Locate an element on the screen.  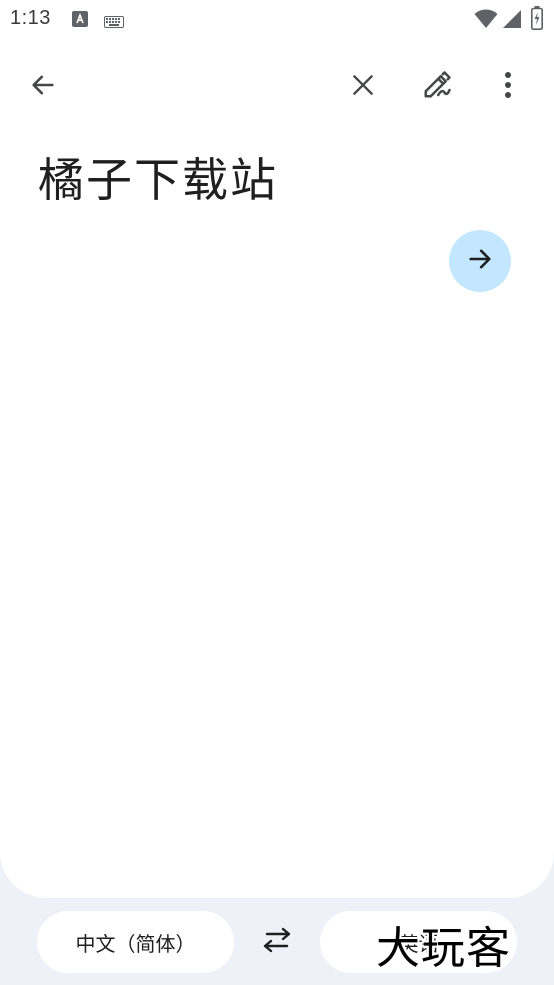
handwriting-icon is located at coordinates (437, 87).